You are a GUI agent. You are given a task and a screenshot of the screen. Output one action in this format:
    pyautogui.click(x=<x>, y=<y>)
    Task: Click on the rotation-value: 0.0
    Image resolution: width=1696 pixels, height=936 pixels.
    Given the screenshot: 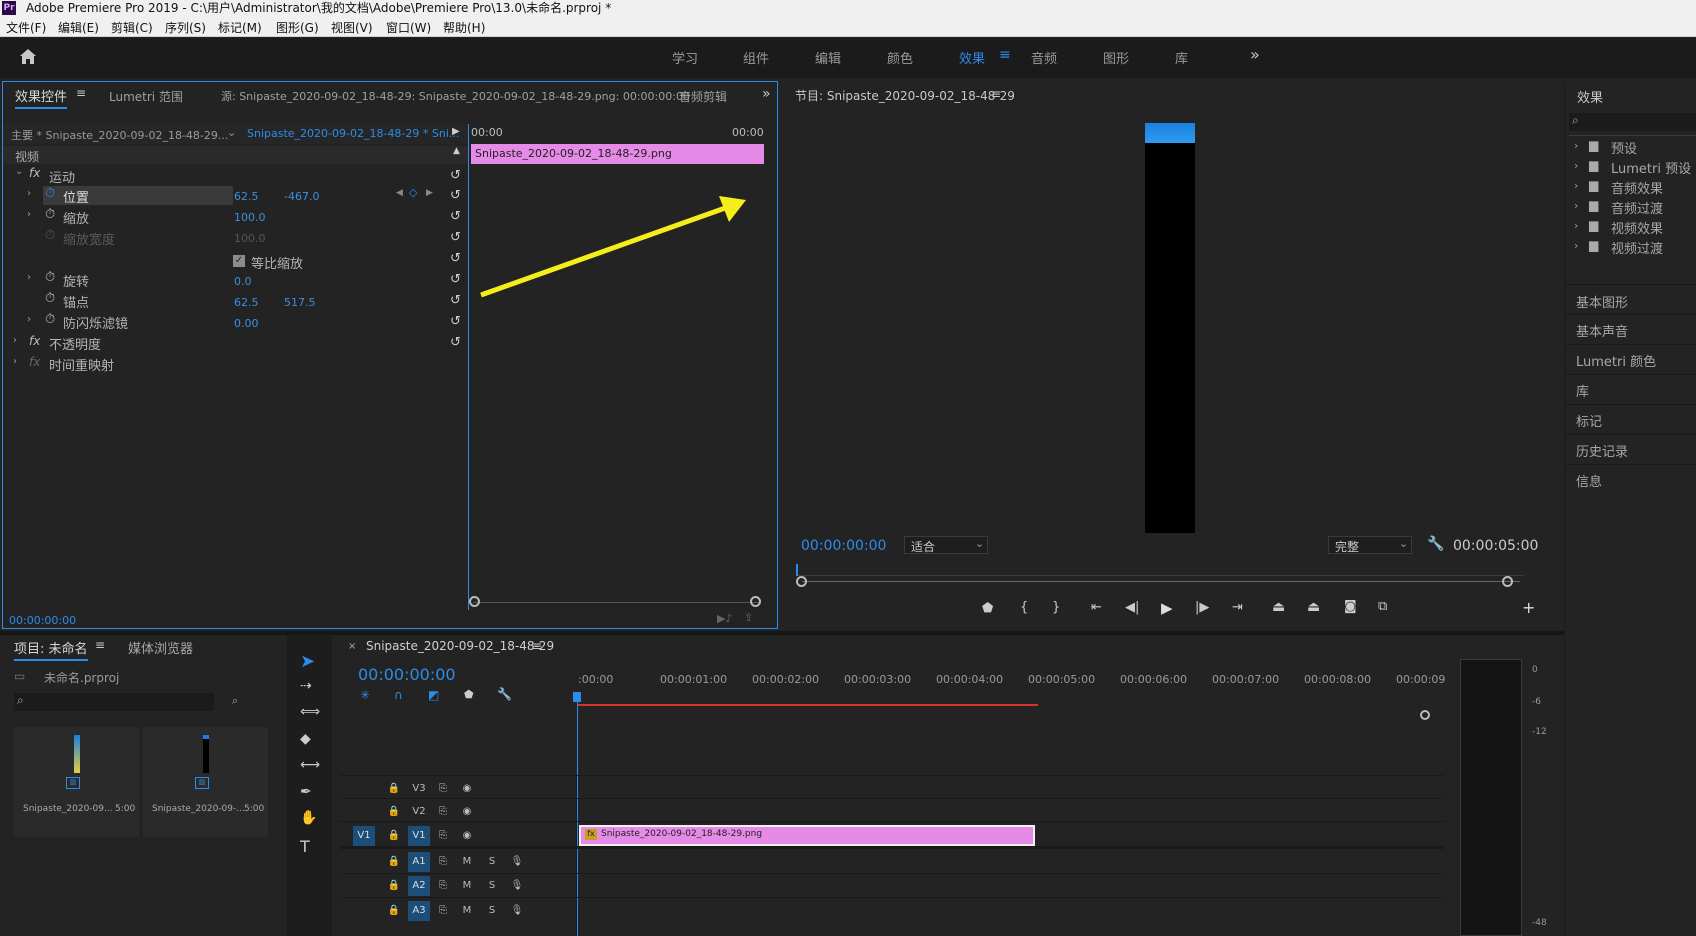 What is the action you would take?
    pyautogui.click(x=243, y=281)
    